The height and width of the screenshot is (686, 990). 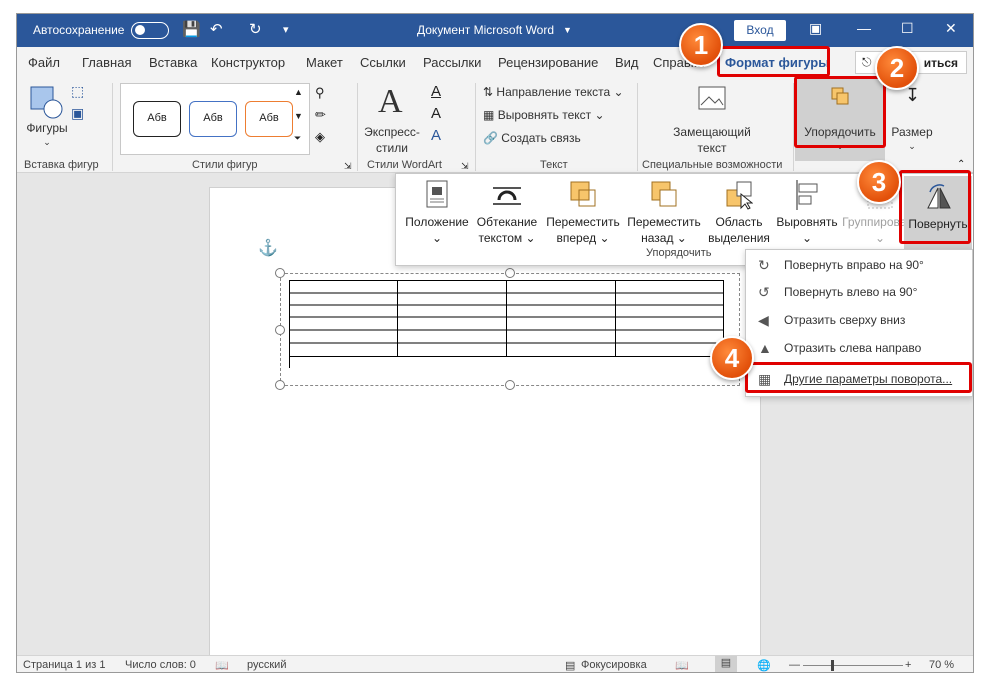 I want to click on arrange-icon, so click(x=840, y=96).